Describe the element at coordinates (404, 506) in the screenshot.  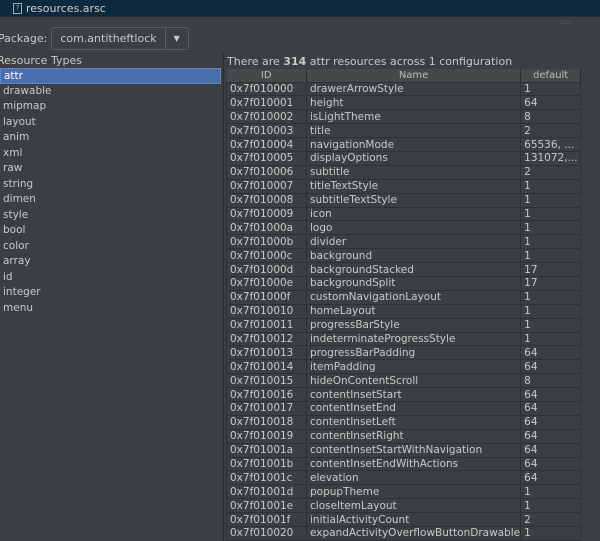
I see `table-row: 0x7f01001e closeItemLayout 1` at that location.